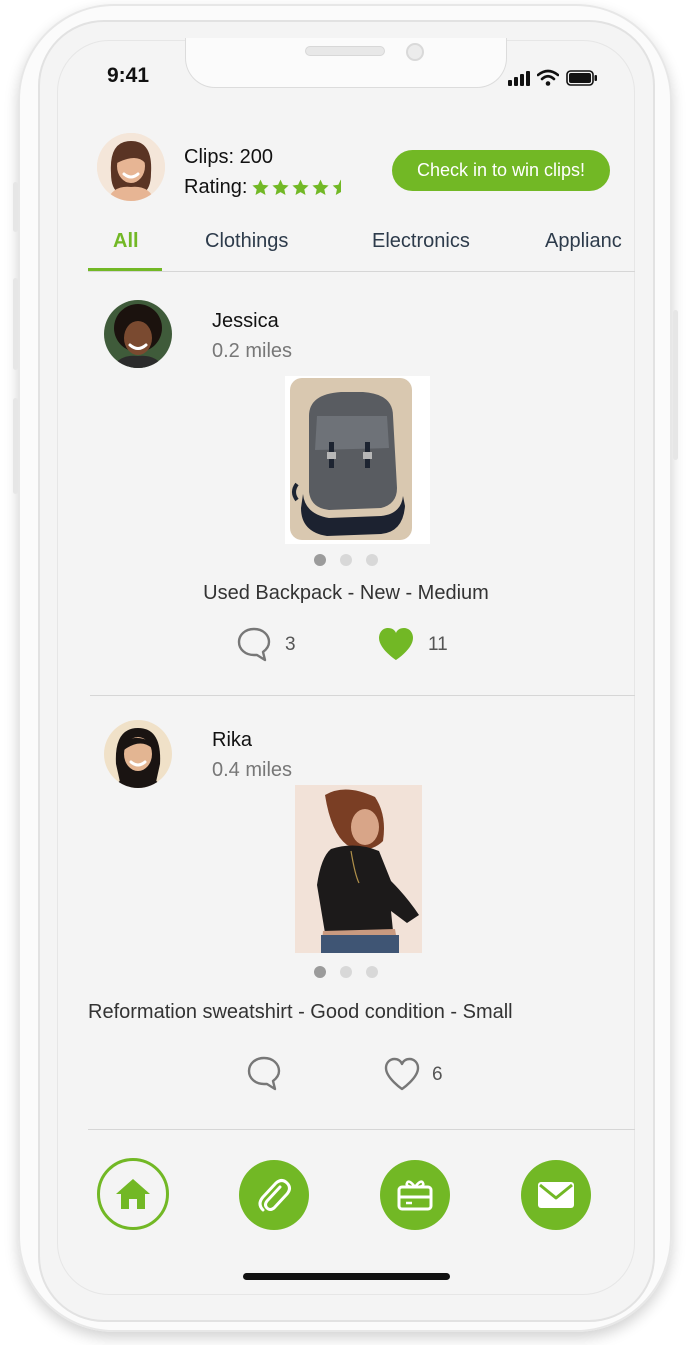  Describe the element at coordinates (583, 241) in the screenshot. I see `tab-appliances: Applianc` at that location.